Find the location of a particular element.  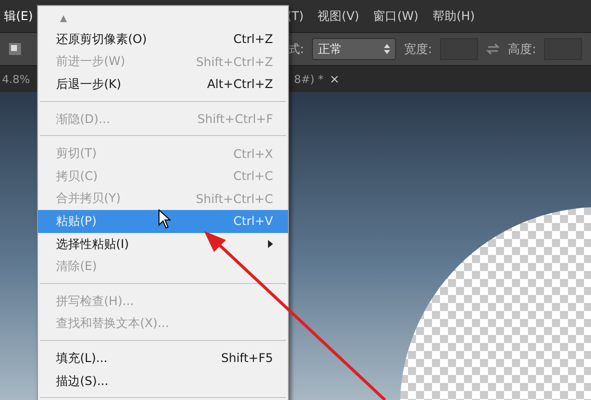

menu-title: 帮助(H) is located at coordinates (453, 16).